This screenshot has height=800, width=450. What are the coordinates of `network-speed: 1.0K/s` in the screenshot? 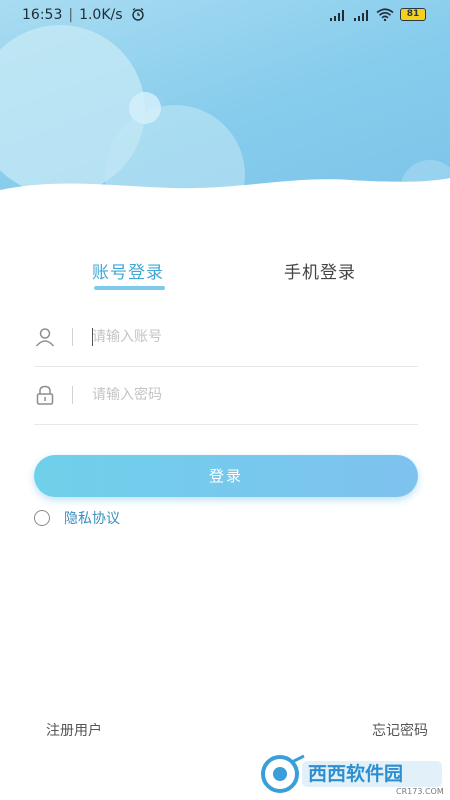 It's located at (101, 15).